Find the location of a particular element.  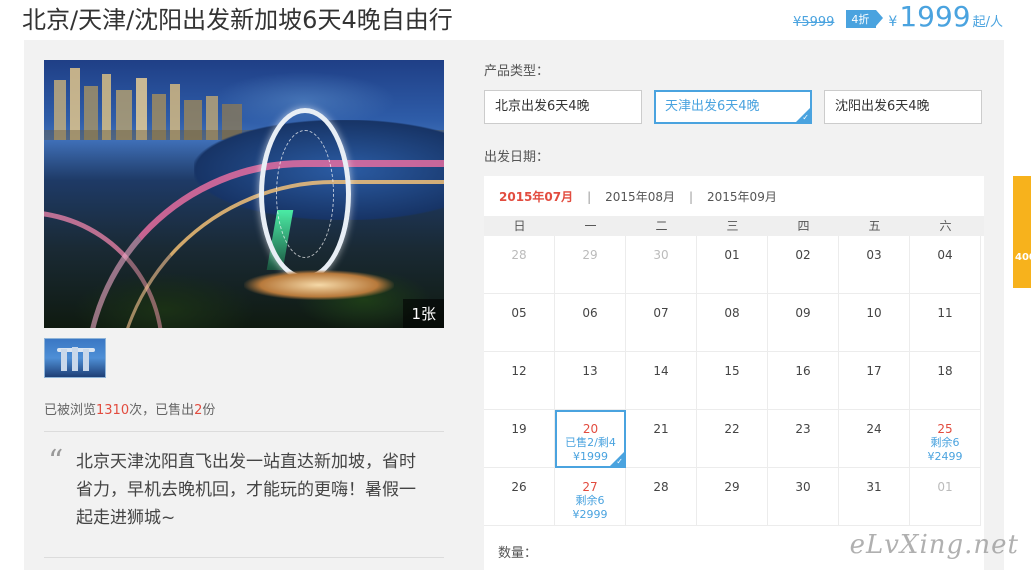

day-number: 23 is located at coordinates (803, 429).